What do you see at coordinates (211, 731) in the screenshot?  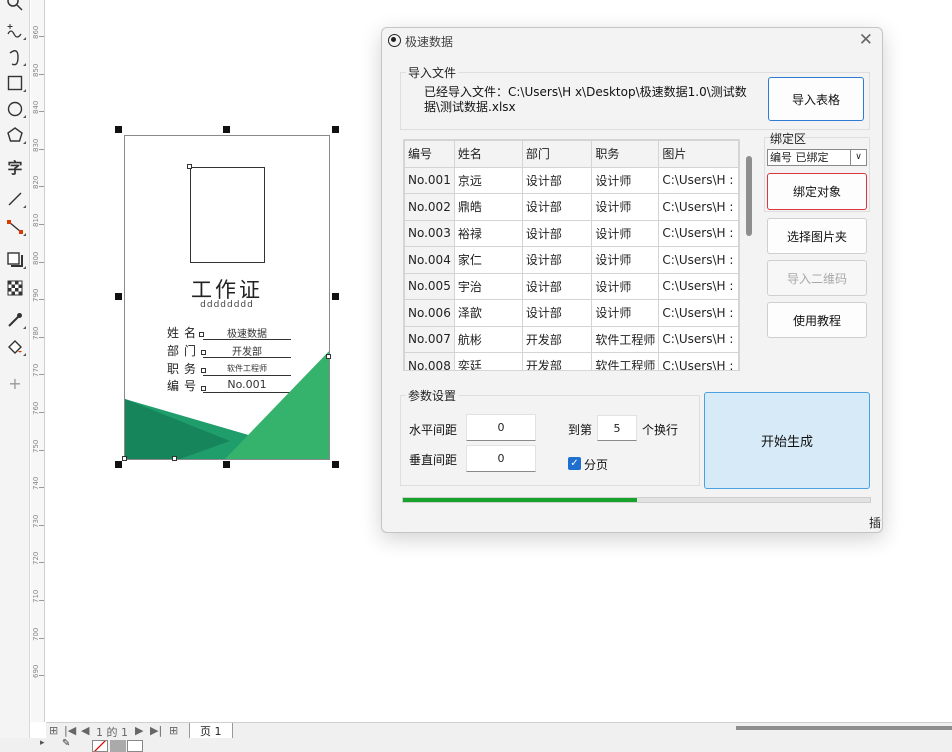 I see `tab-page-1: 页 1` at bounding box center [211, 731].